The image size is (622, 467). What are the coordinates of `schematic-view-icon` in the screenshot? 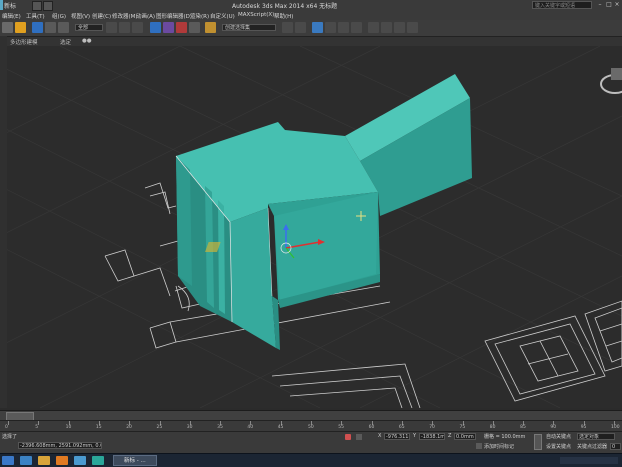 It's located at (356, 27).